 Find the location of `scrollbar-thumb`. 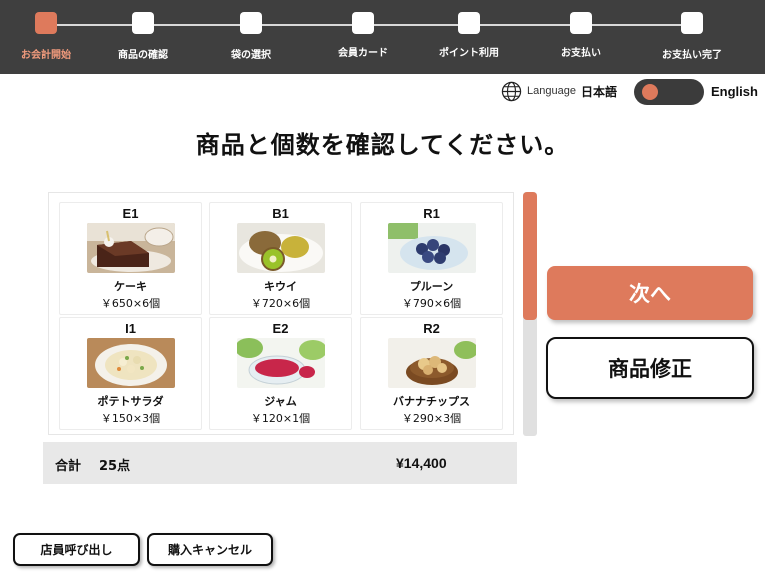

scrollbar-thumb is located at coordinates (530, 256).